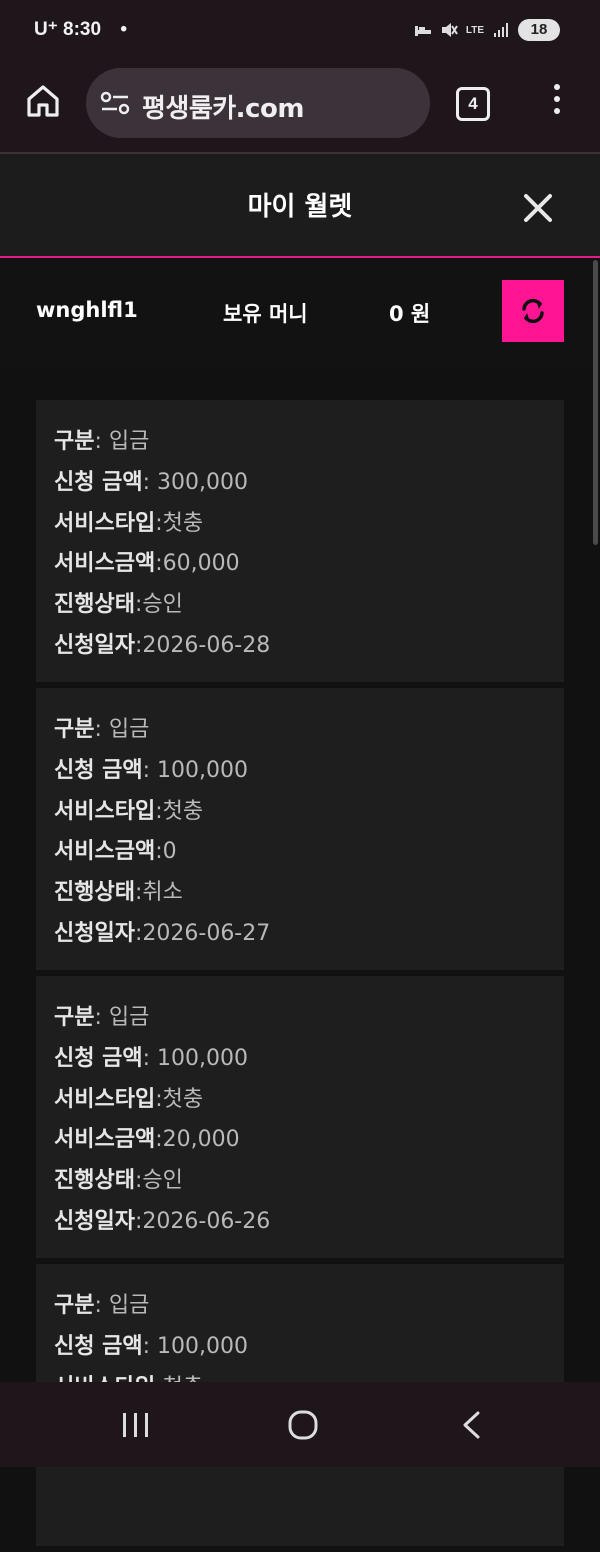 Image resolution: width=600 pixels, height=1552 pixels. What do you see at coordinates (136, 1425) in the screenshot?
I see `recent-apps-icon` at bounding box center [136, 1425].